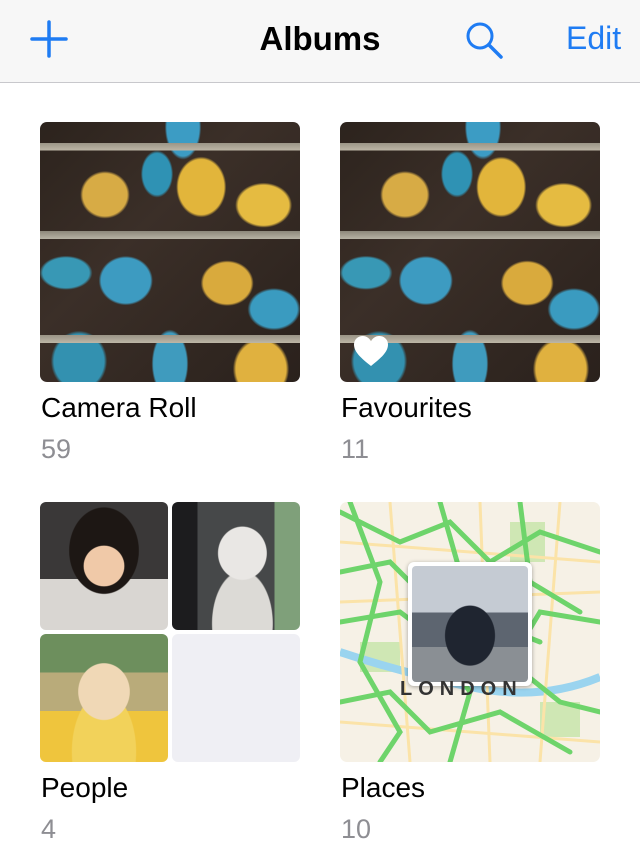 This screenshot has width=640, height=853. I want to click on map-photo-pin, so click(470, 624).